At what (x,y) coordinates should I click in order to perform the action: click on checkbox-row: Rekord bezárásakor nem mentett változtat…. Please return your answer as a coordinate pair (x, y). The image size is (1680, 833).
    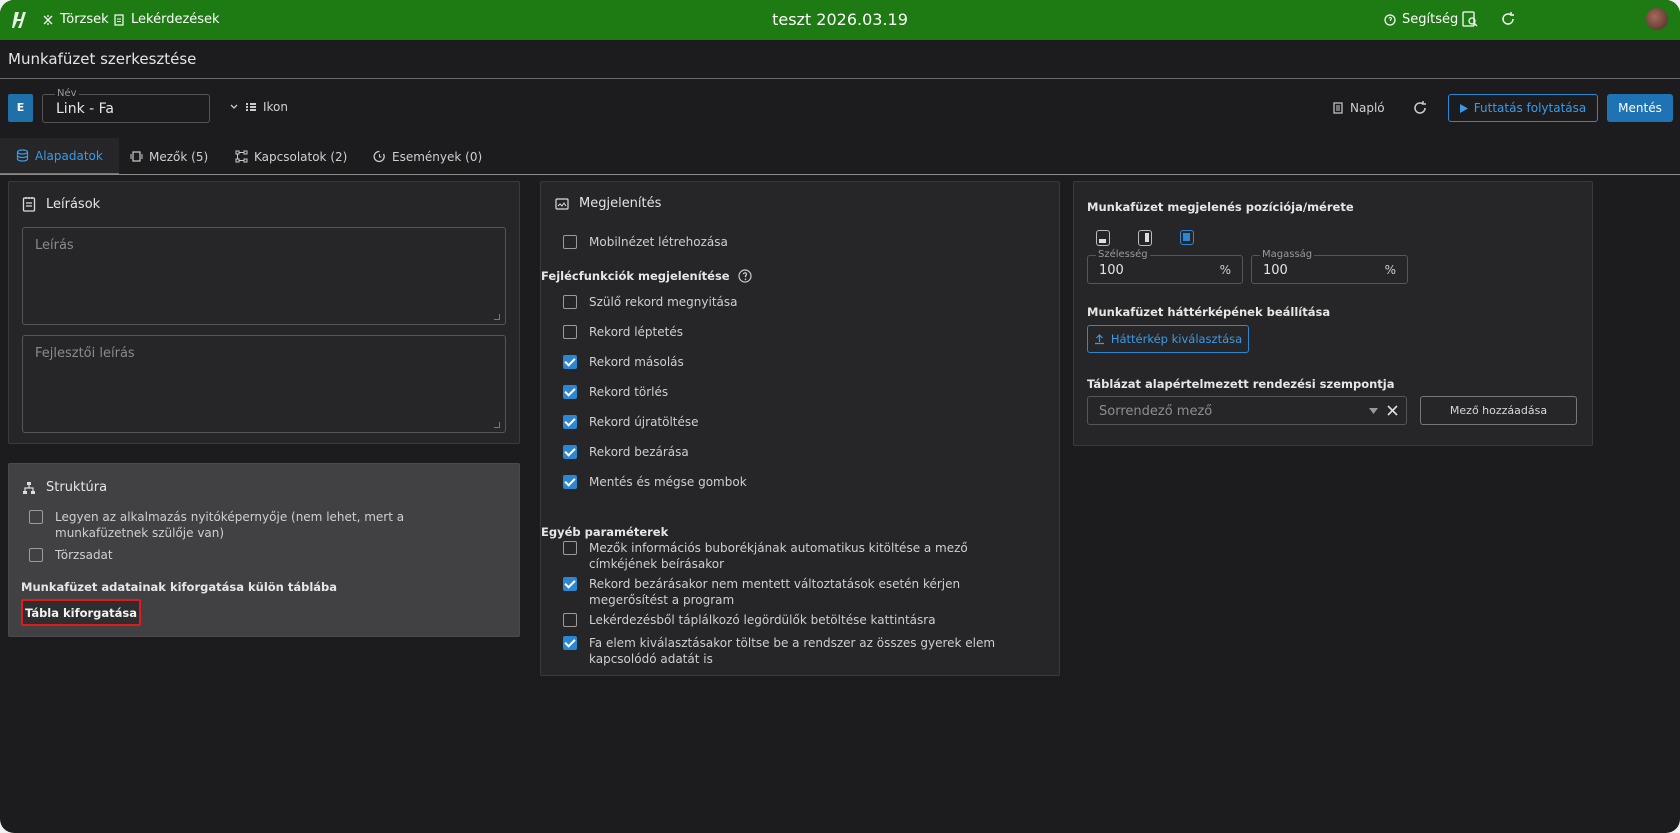
    Looking at the image, I should click on (788, 592).